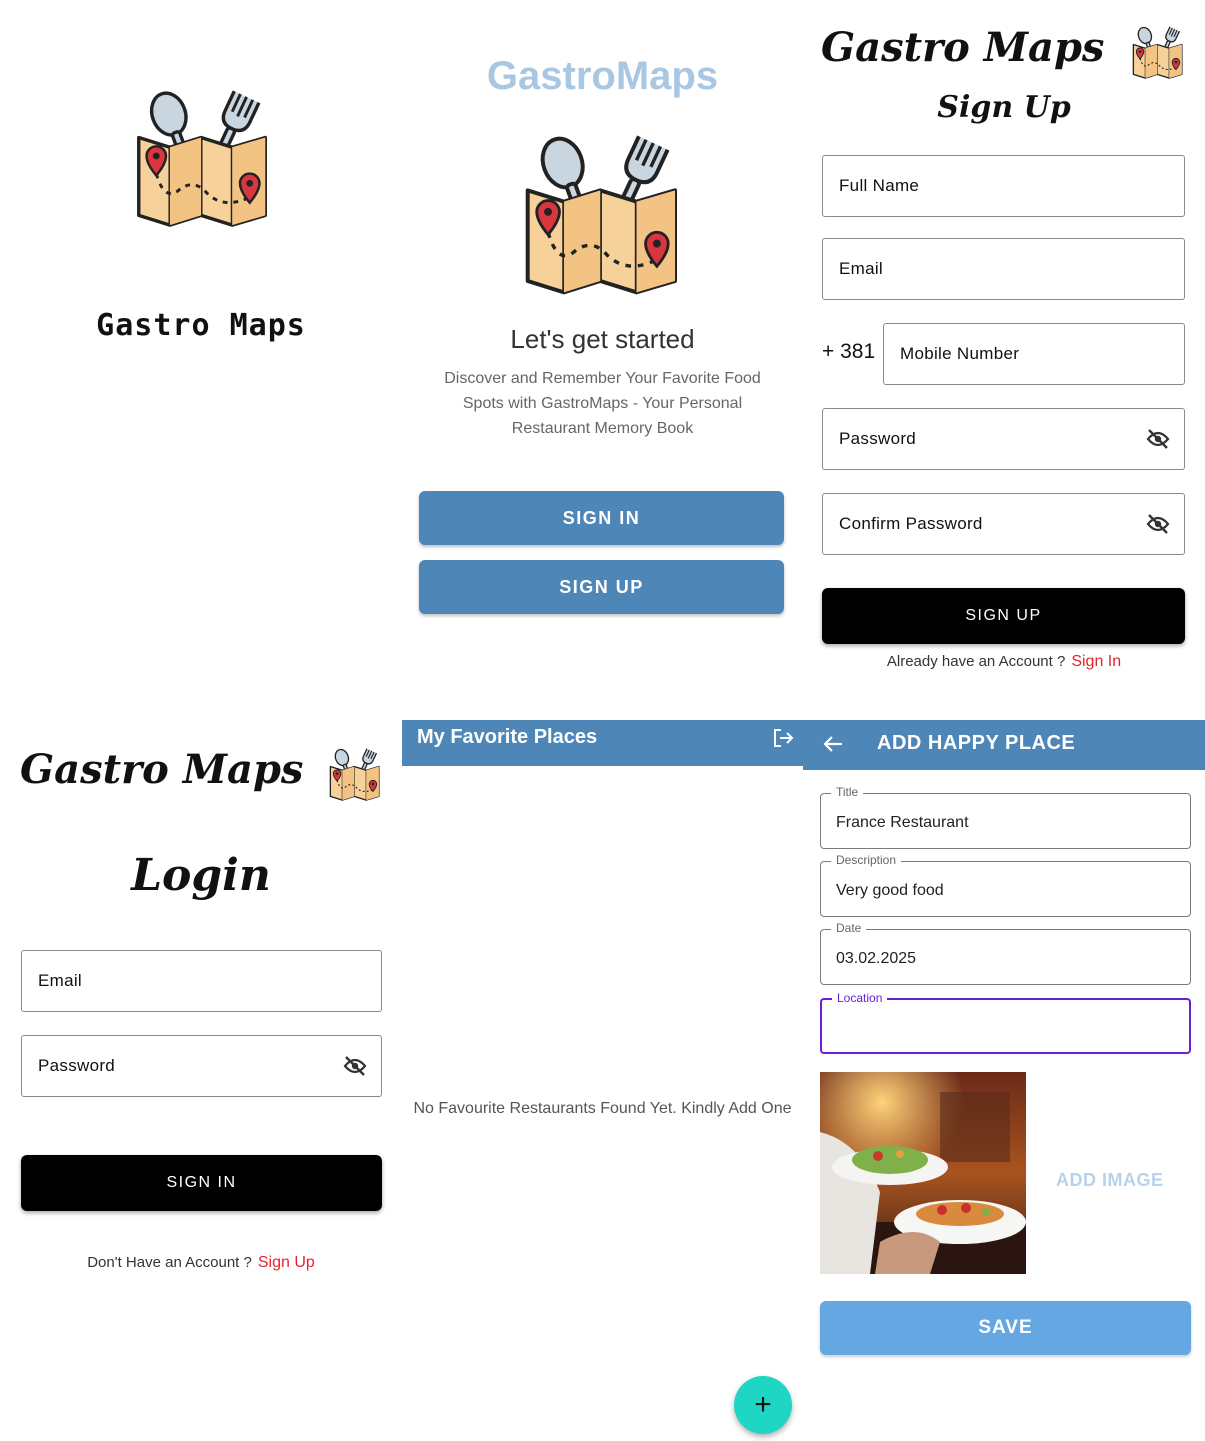 Image resolution: width=1205 pixels, height=1441 pixels. I want to click on email-field: Email, so click(1003, 269).